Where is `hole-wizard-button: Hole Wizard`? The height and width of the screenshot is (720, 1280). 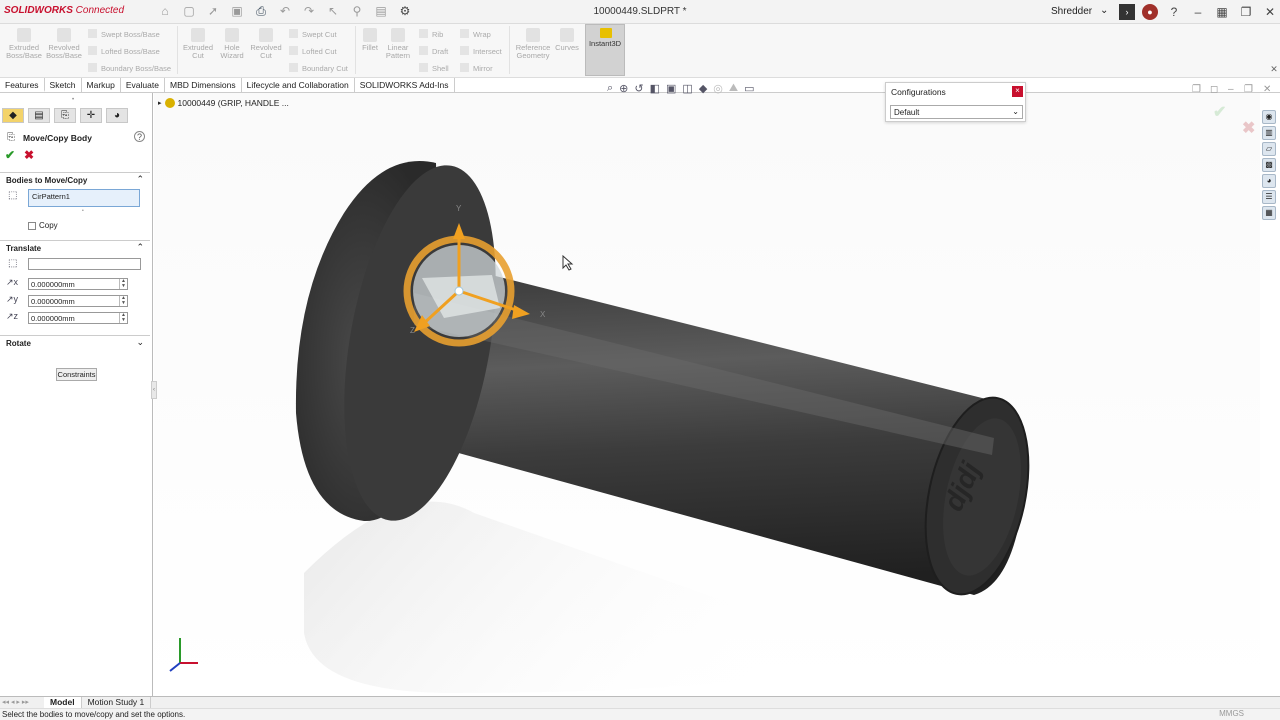 hole-wizard-button: Hole Wizard is located at coordinates (232, 44).